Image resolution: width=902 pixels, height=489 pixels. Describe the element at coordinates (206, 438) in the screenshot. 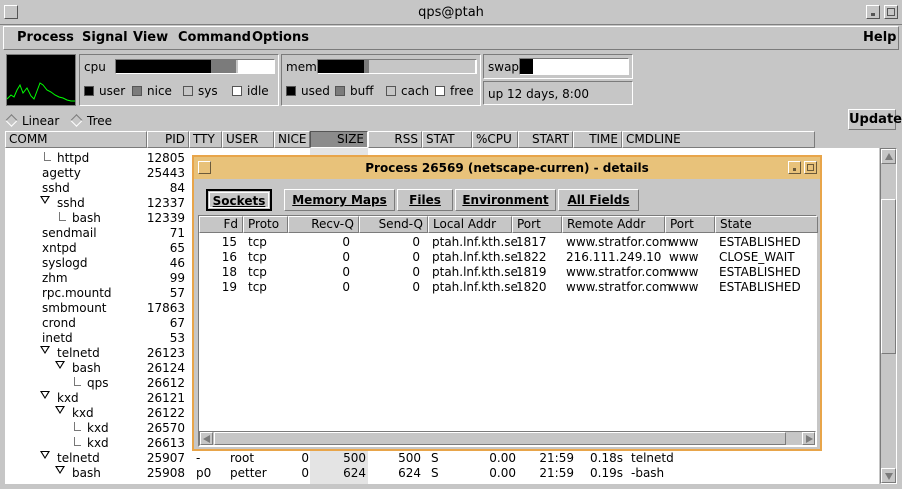

I see `hscroll-left-button` at that location.